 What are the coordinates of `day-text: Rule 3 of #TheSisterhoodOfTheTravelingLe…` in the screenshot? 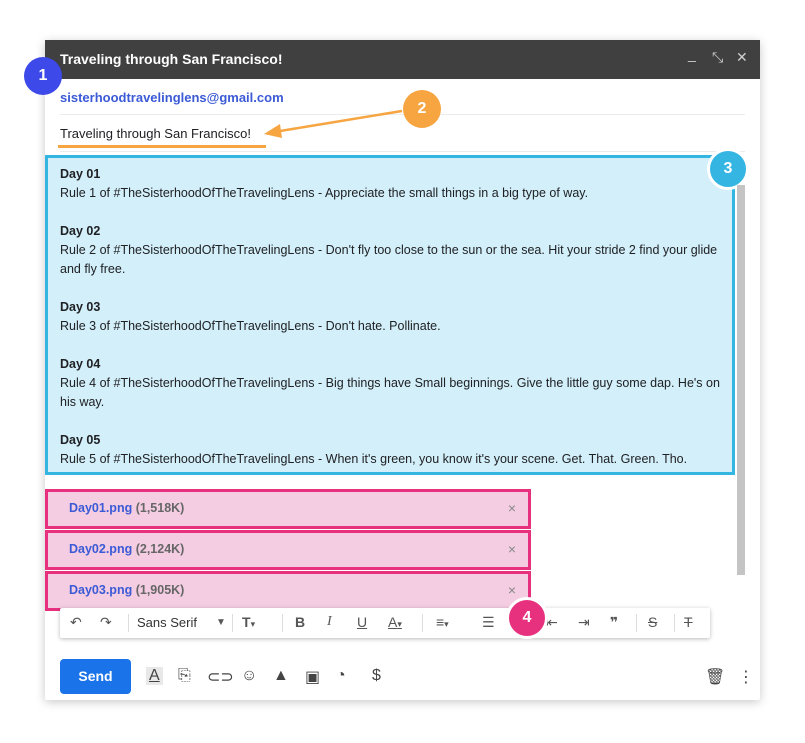 It's located at (250, 326).